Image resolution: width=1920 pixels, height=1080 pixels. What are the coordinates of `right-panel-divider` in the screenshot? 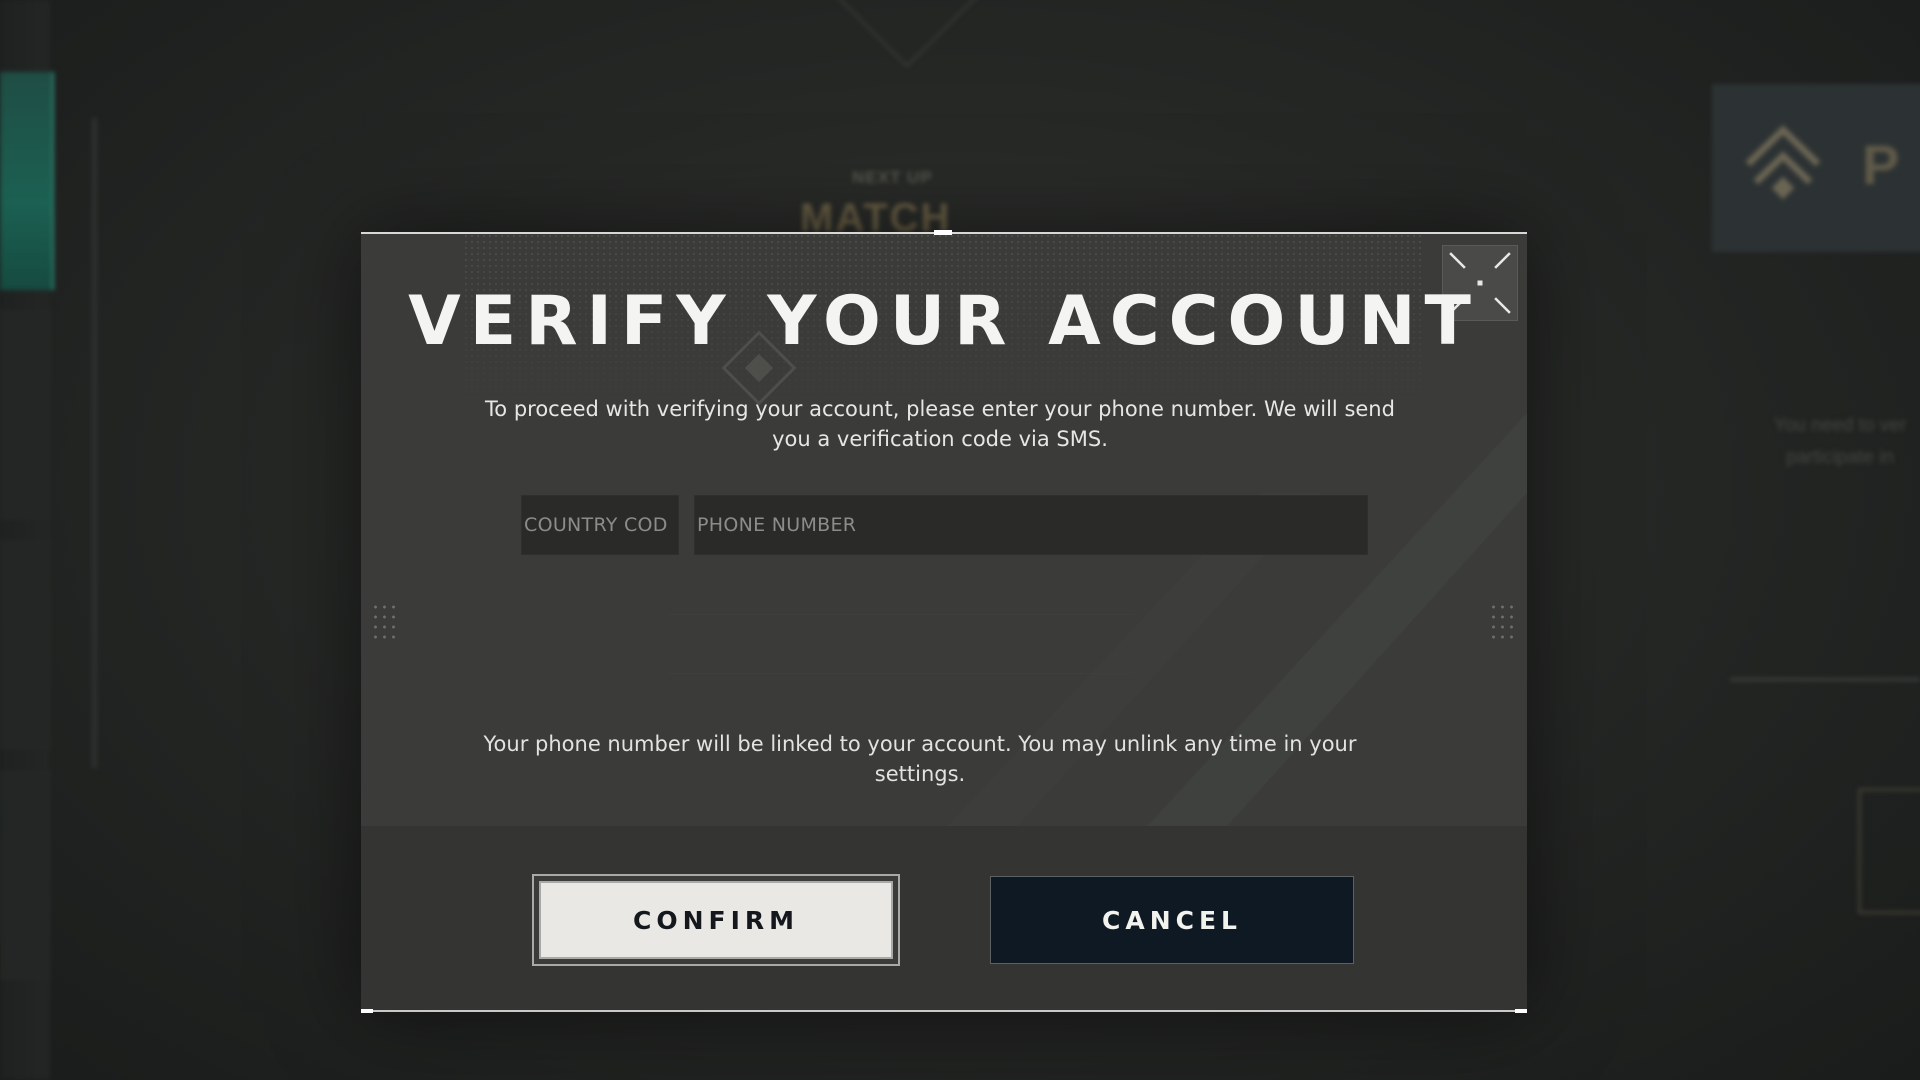 It's located at (1825, 679).